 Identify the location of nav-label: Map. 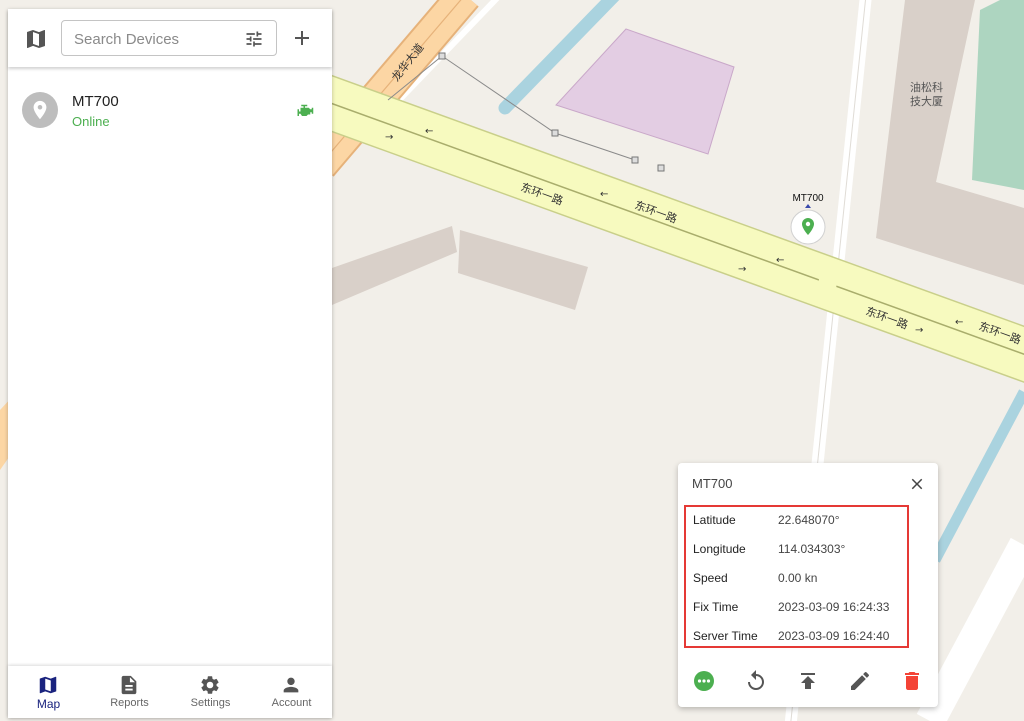
(48, 704).